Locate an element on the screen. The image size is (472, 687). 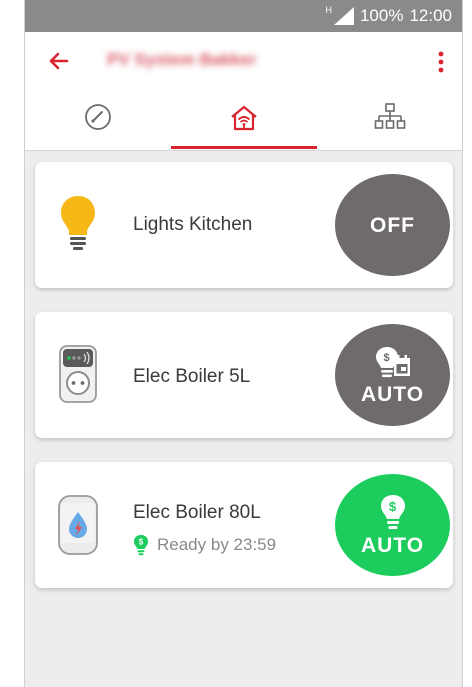
device-name: Elec Boiler 5L is located at coordinates (192, 376).